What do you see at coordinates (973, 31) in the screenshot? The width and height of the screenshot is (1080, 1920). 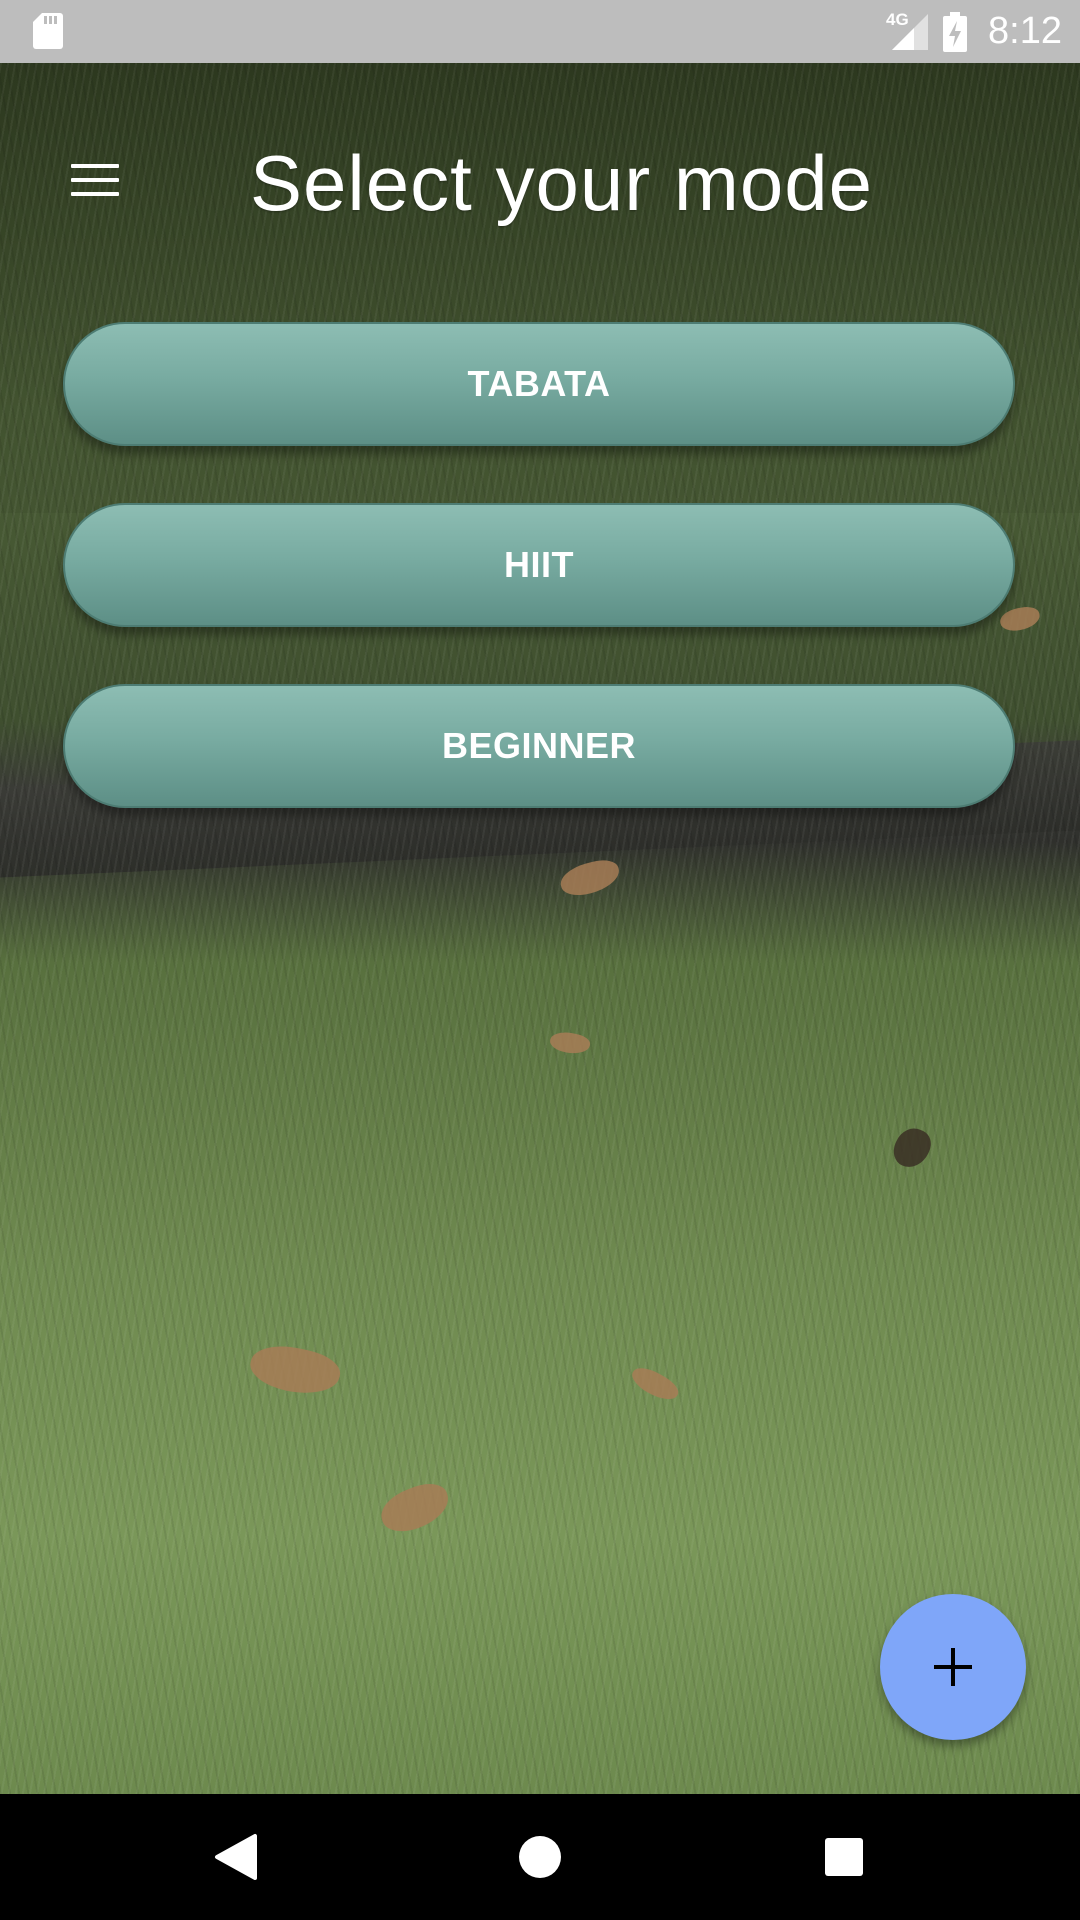 I see `status-right: 4G 8:12` at bounding box center [973, 31].